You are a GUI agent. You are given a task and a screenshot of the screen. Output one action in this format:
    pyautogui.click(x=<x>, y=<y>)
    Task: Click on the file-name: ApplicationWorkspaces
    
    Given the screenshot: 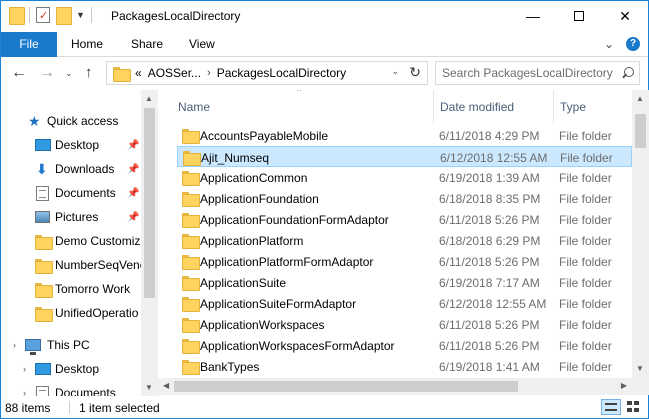 What is the action you would take?
    pyautogui.click(x=262, y=325)
    